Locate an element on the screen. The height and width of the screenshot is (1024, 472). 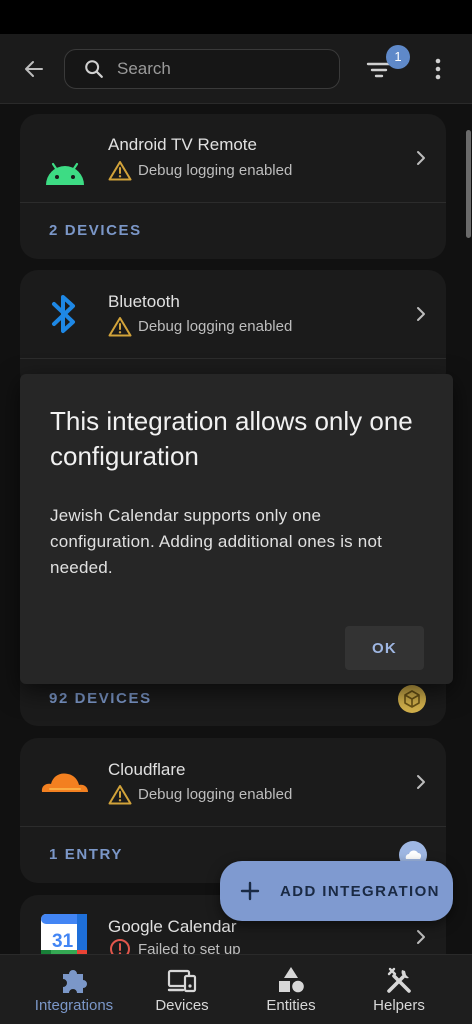
cloudflare-logo-icon is located at coordinates (64, 782).